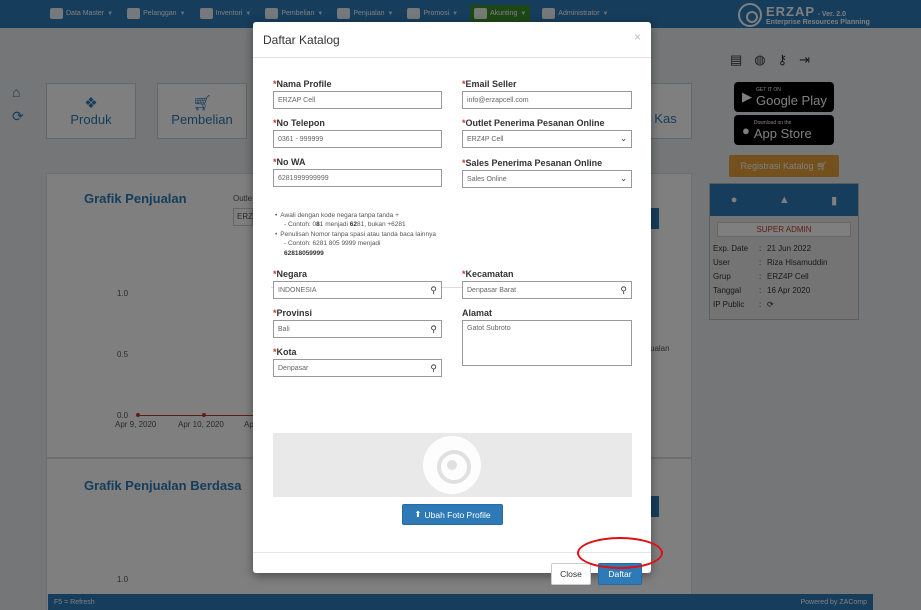 This screenshot has width=921, height=610. I want to click on profile-photo-preview, so click(452, 465).